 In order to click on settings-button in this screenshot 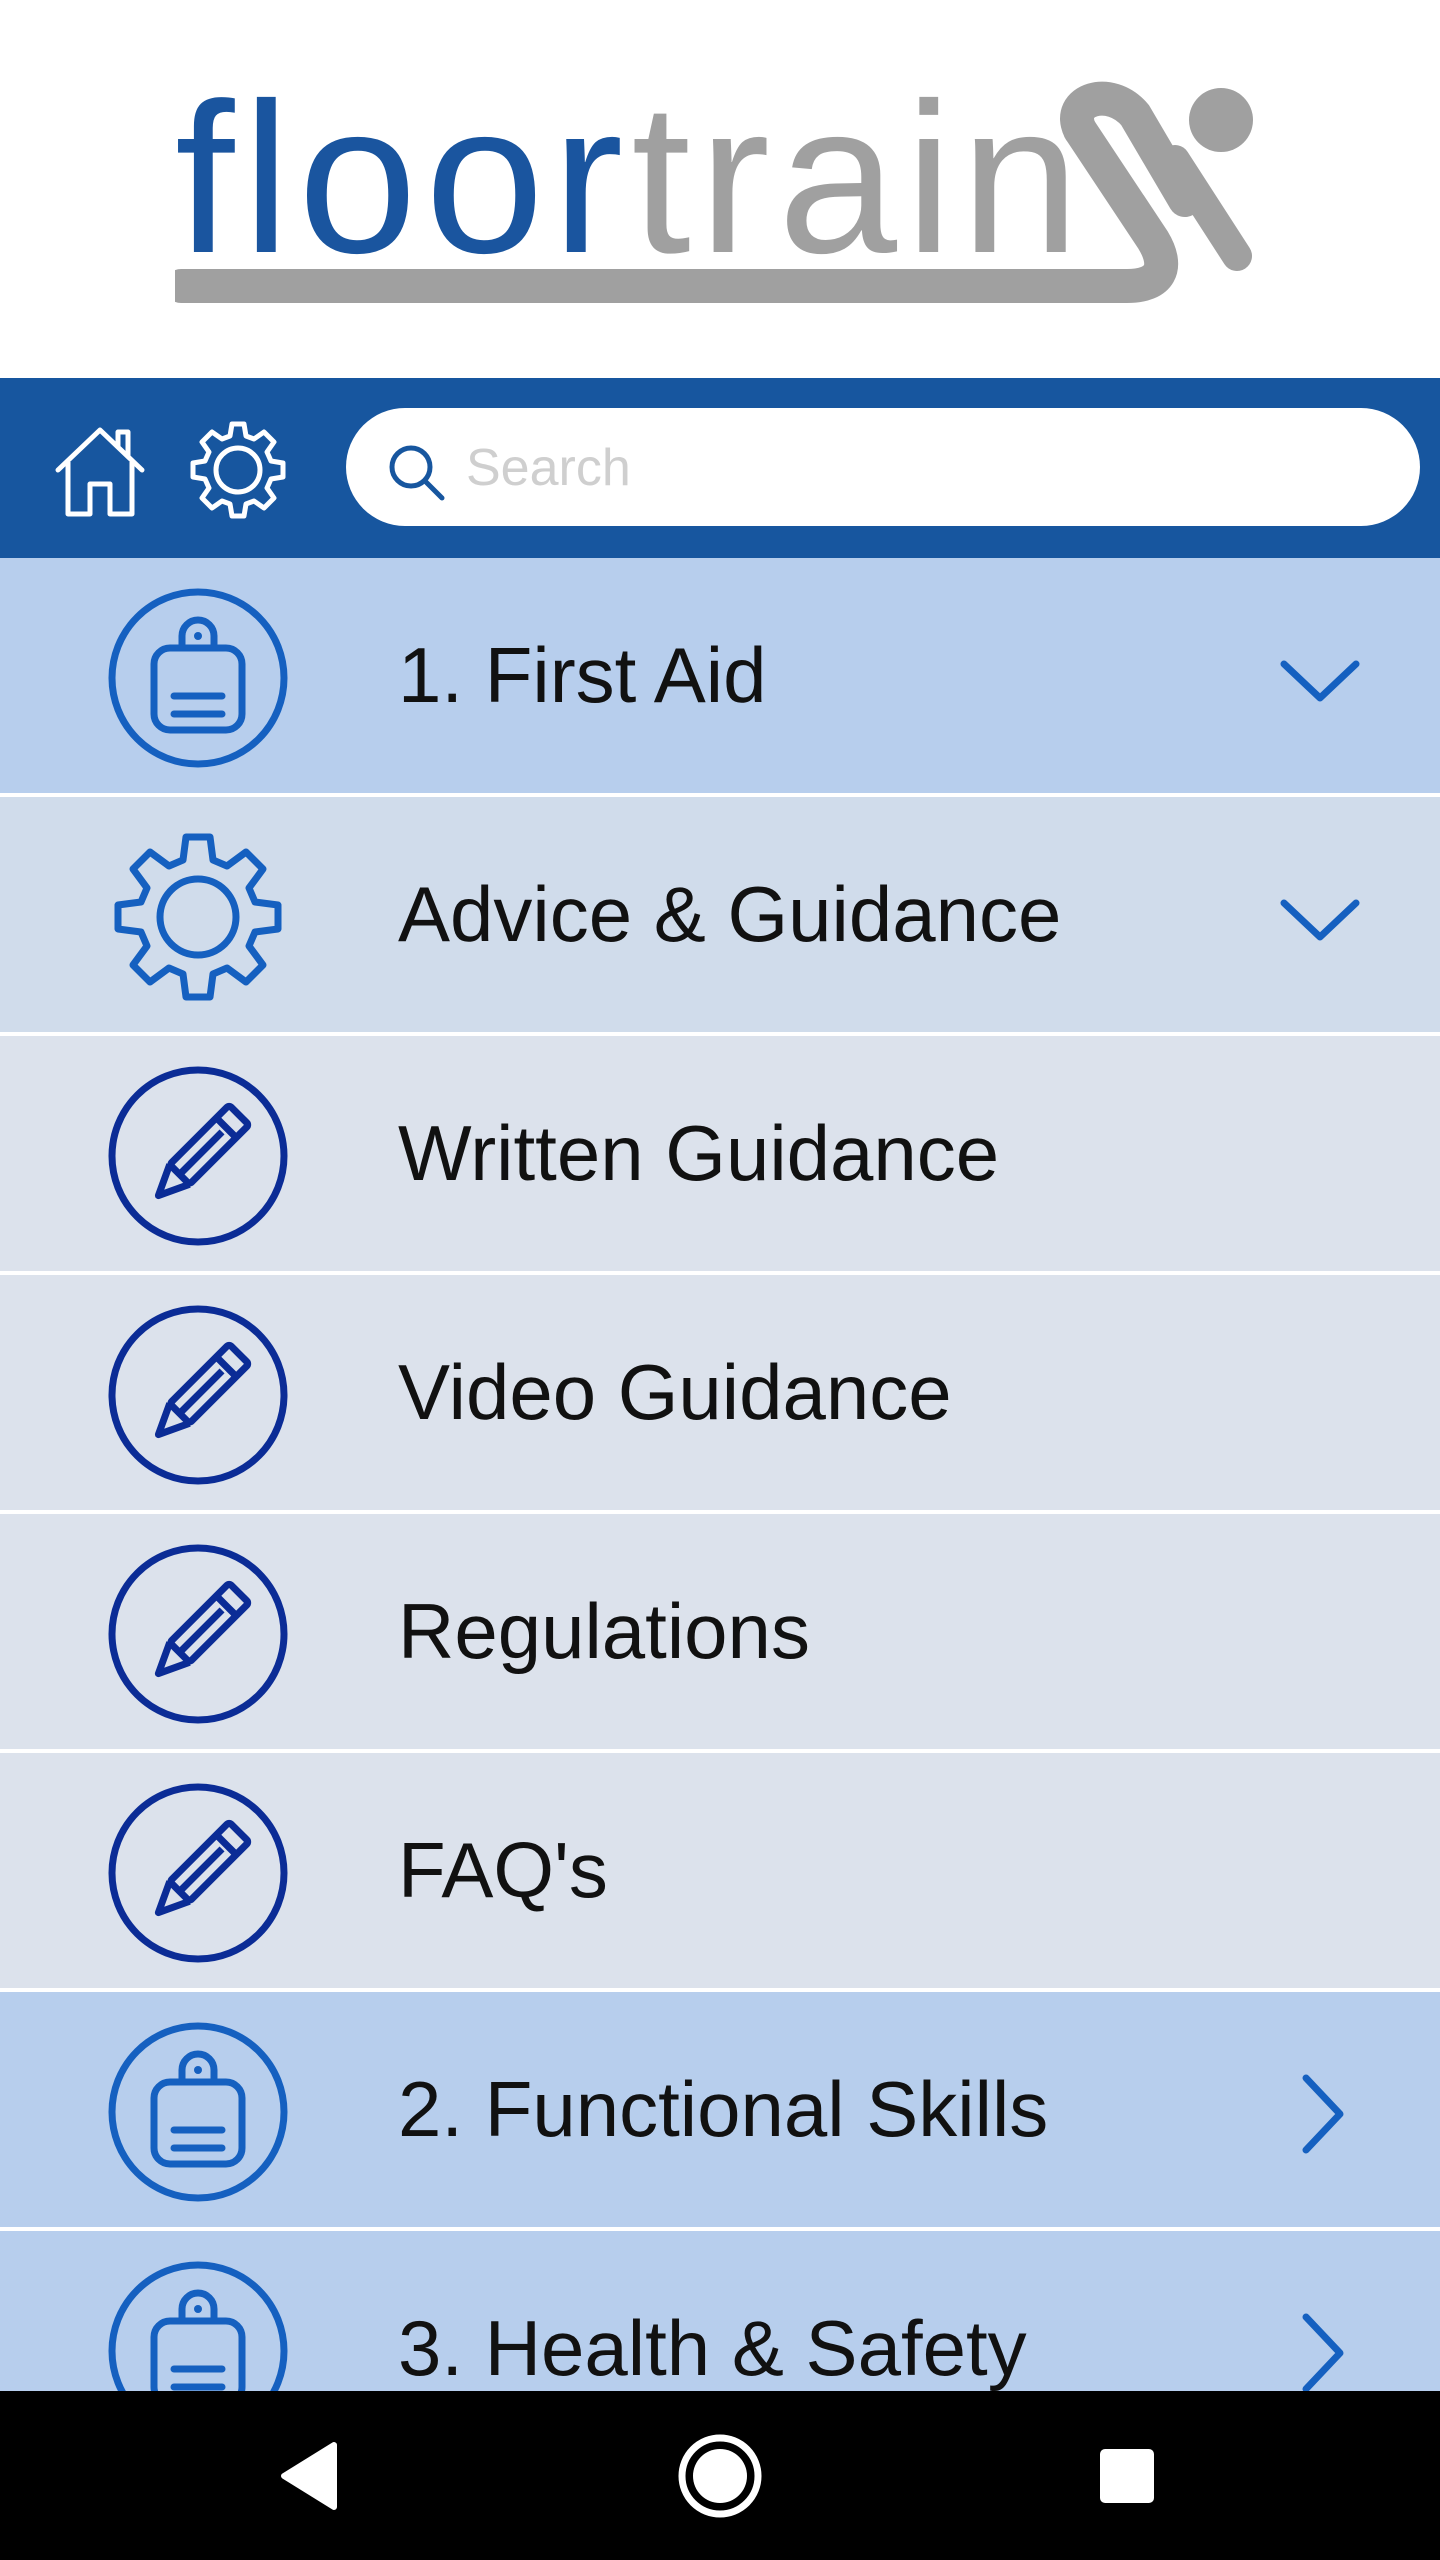, I will do `click(238, 470)`.